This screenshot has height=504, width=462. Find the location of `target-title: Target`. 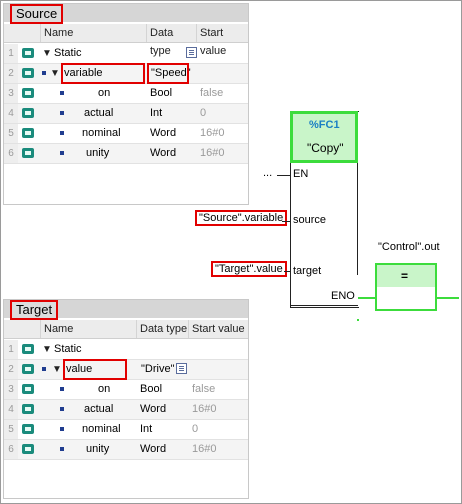

target-title: Target is located at coordinates (34, 310).